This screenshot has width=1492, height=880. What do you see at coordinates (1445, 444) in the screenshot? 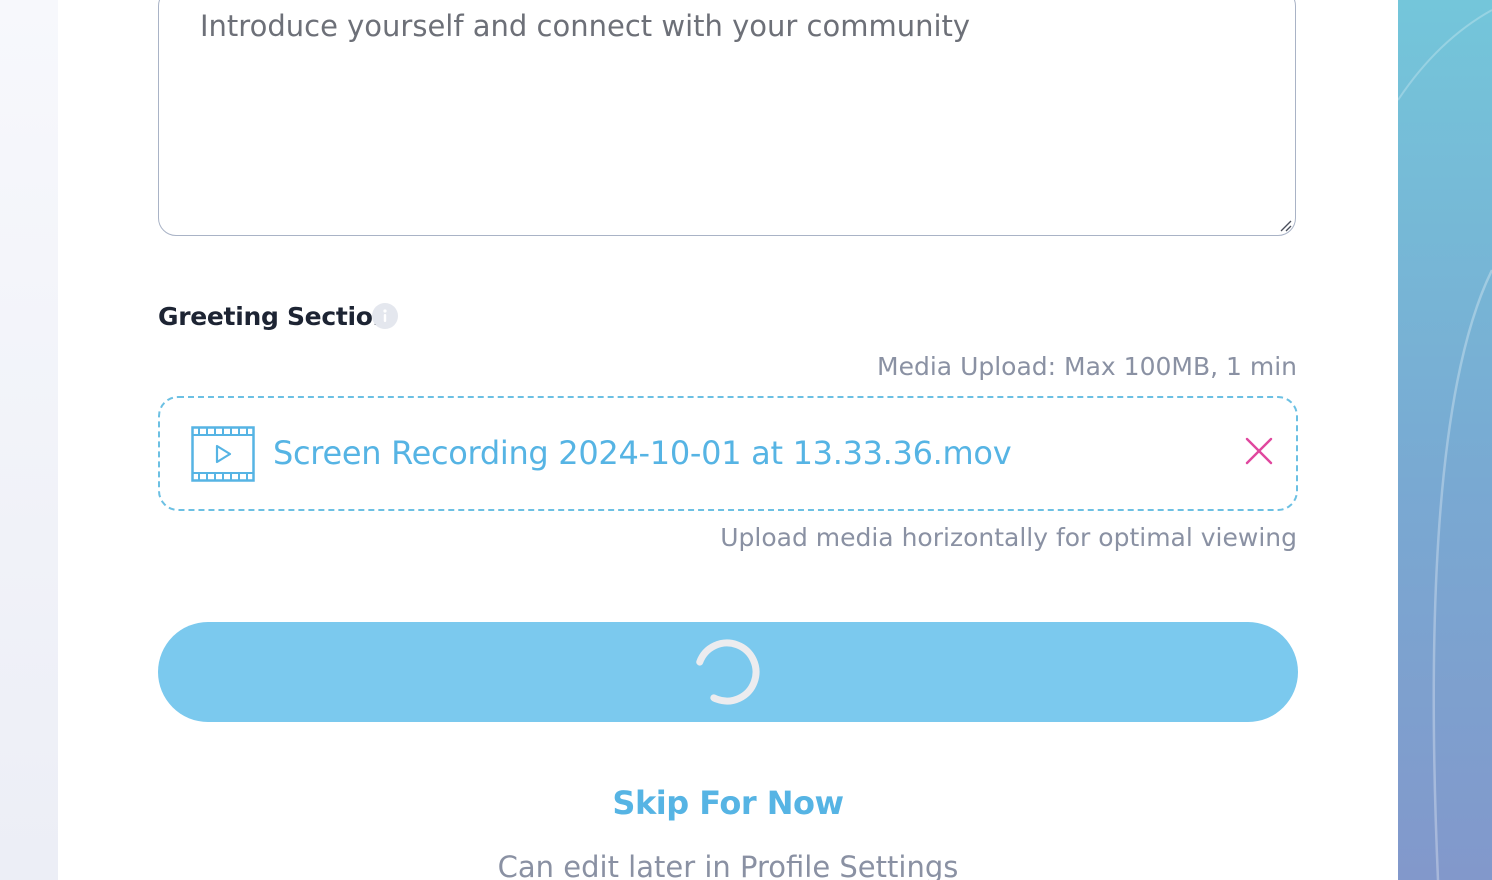
I see `decorative-arcs` at bounding box center [1445, 444].